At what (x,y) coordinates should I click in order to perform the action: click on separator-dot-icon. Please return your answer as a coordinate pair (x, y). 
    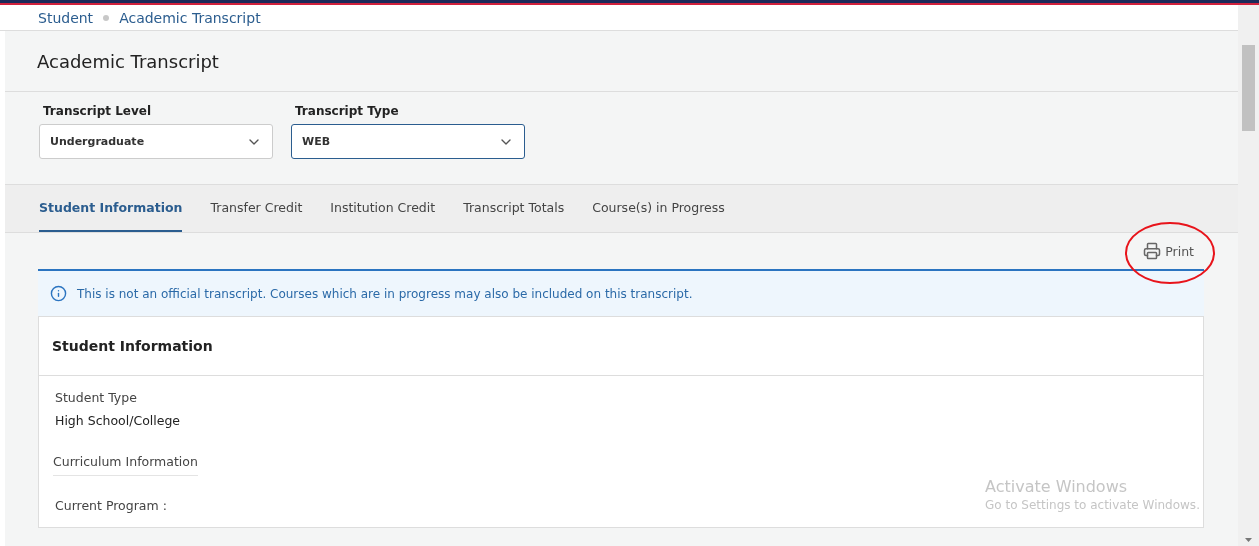
    Looking at the image, I should click on (106, 17).